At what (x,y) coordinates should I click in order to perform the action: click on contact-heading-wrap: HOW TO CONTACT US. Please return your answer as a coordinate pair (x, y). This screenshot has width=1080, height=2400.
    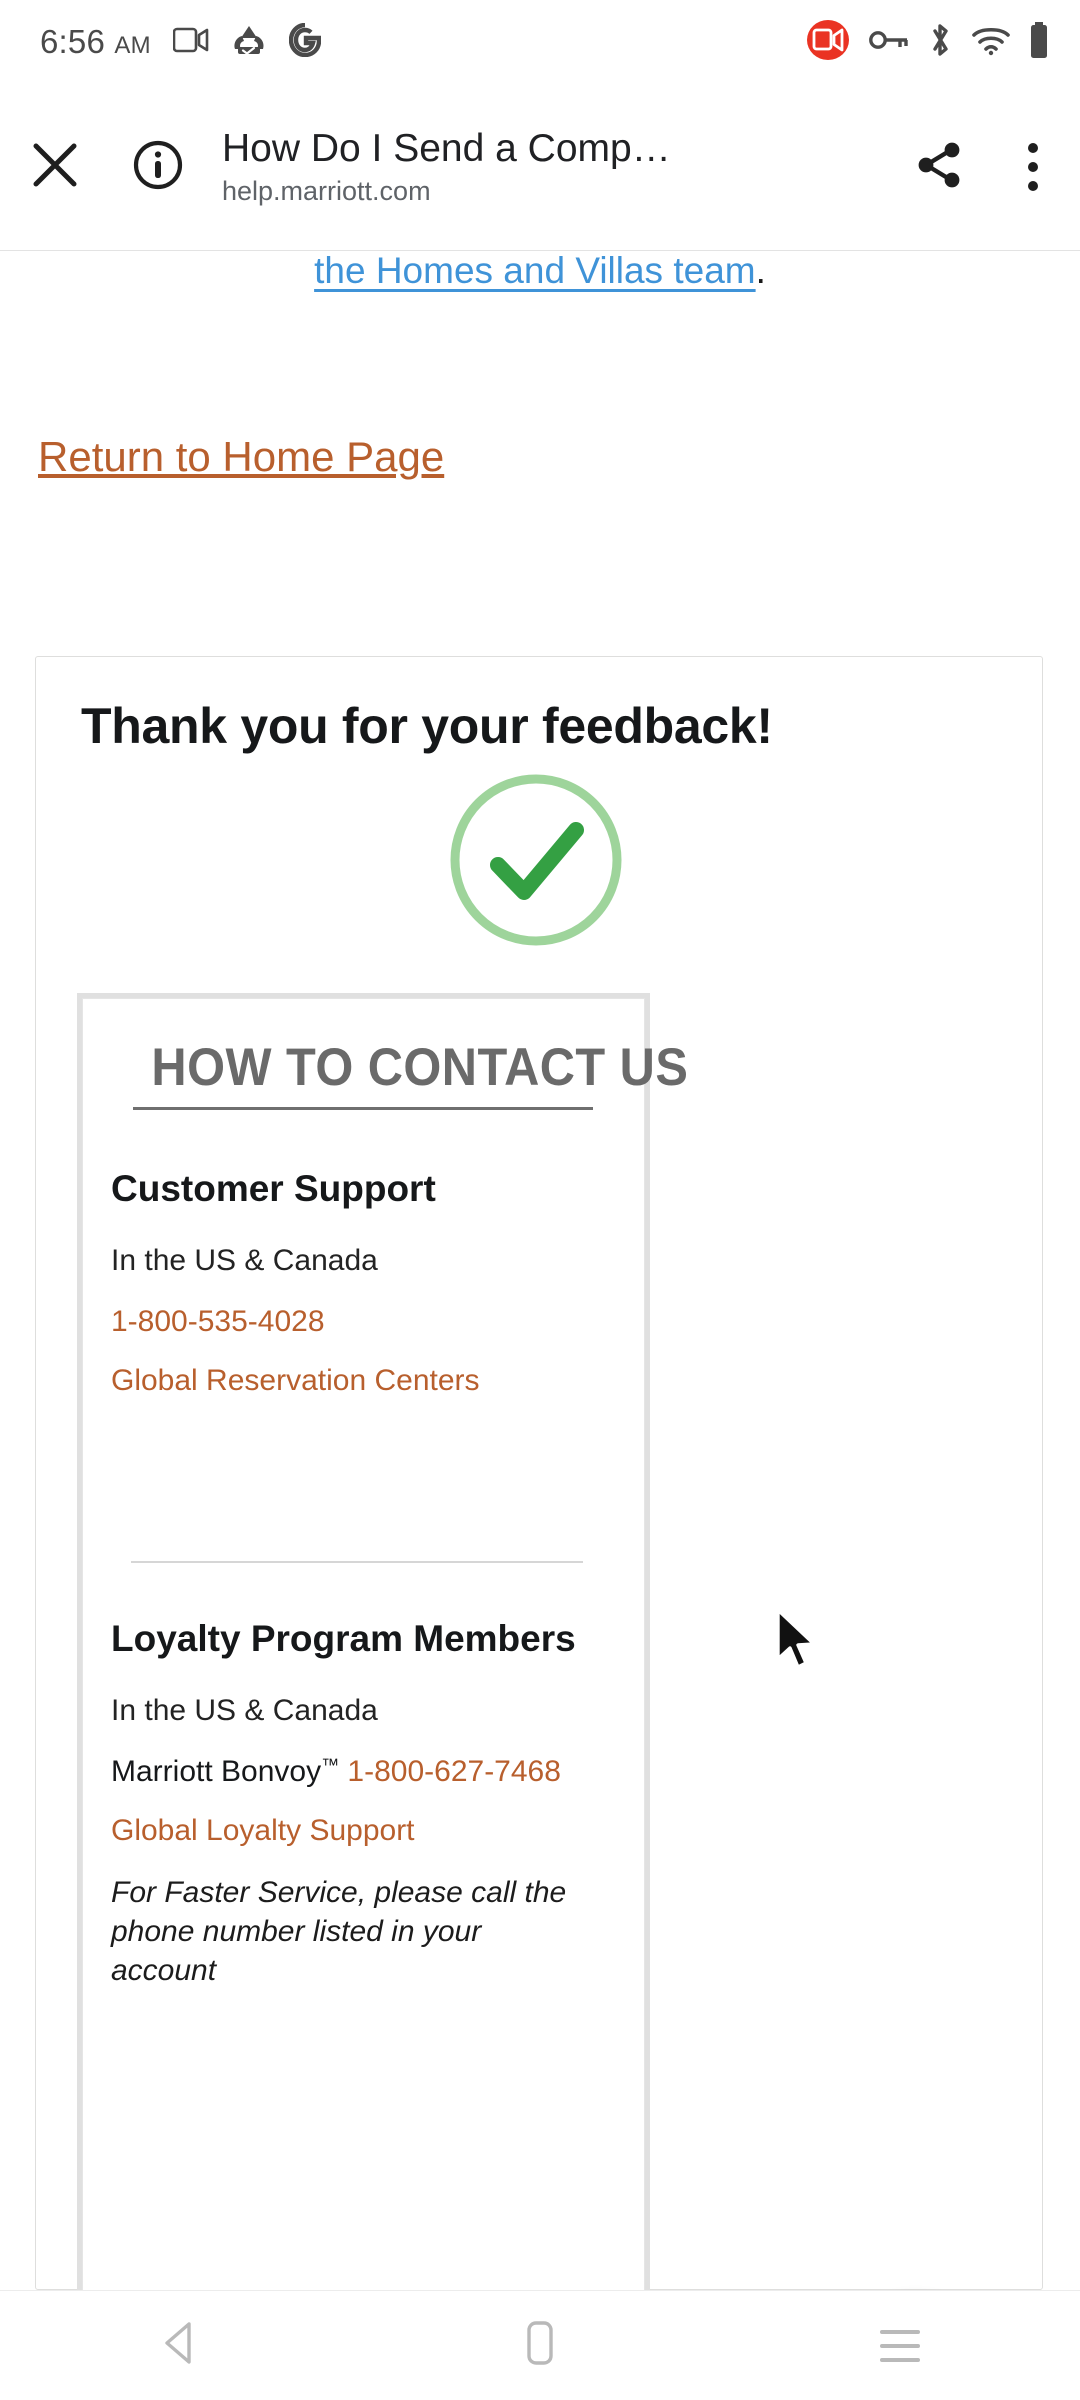
    Looking at the image, I should click on (411, 1074).